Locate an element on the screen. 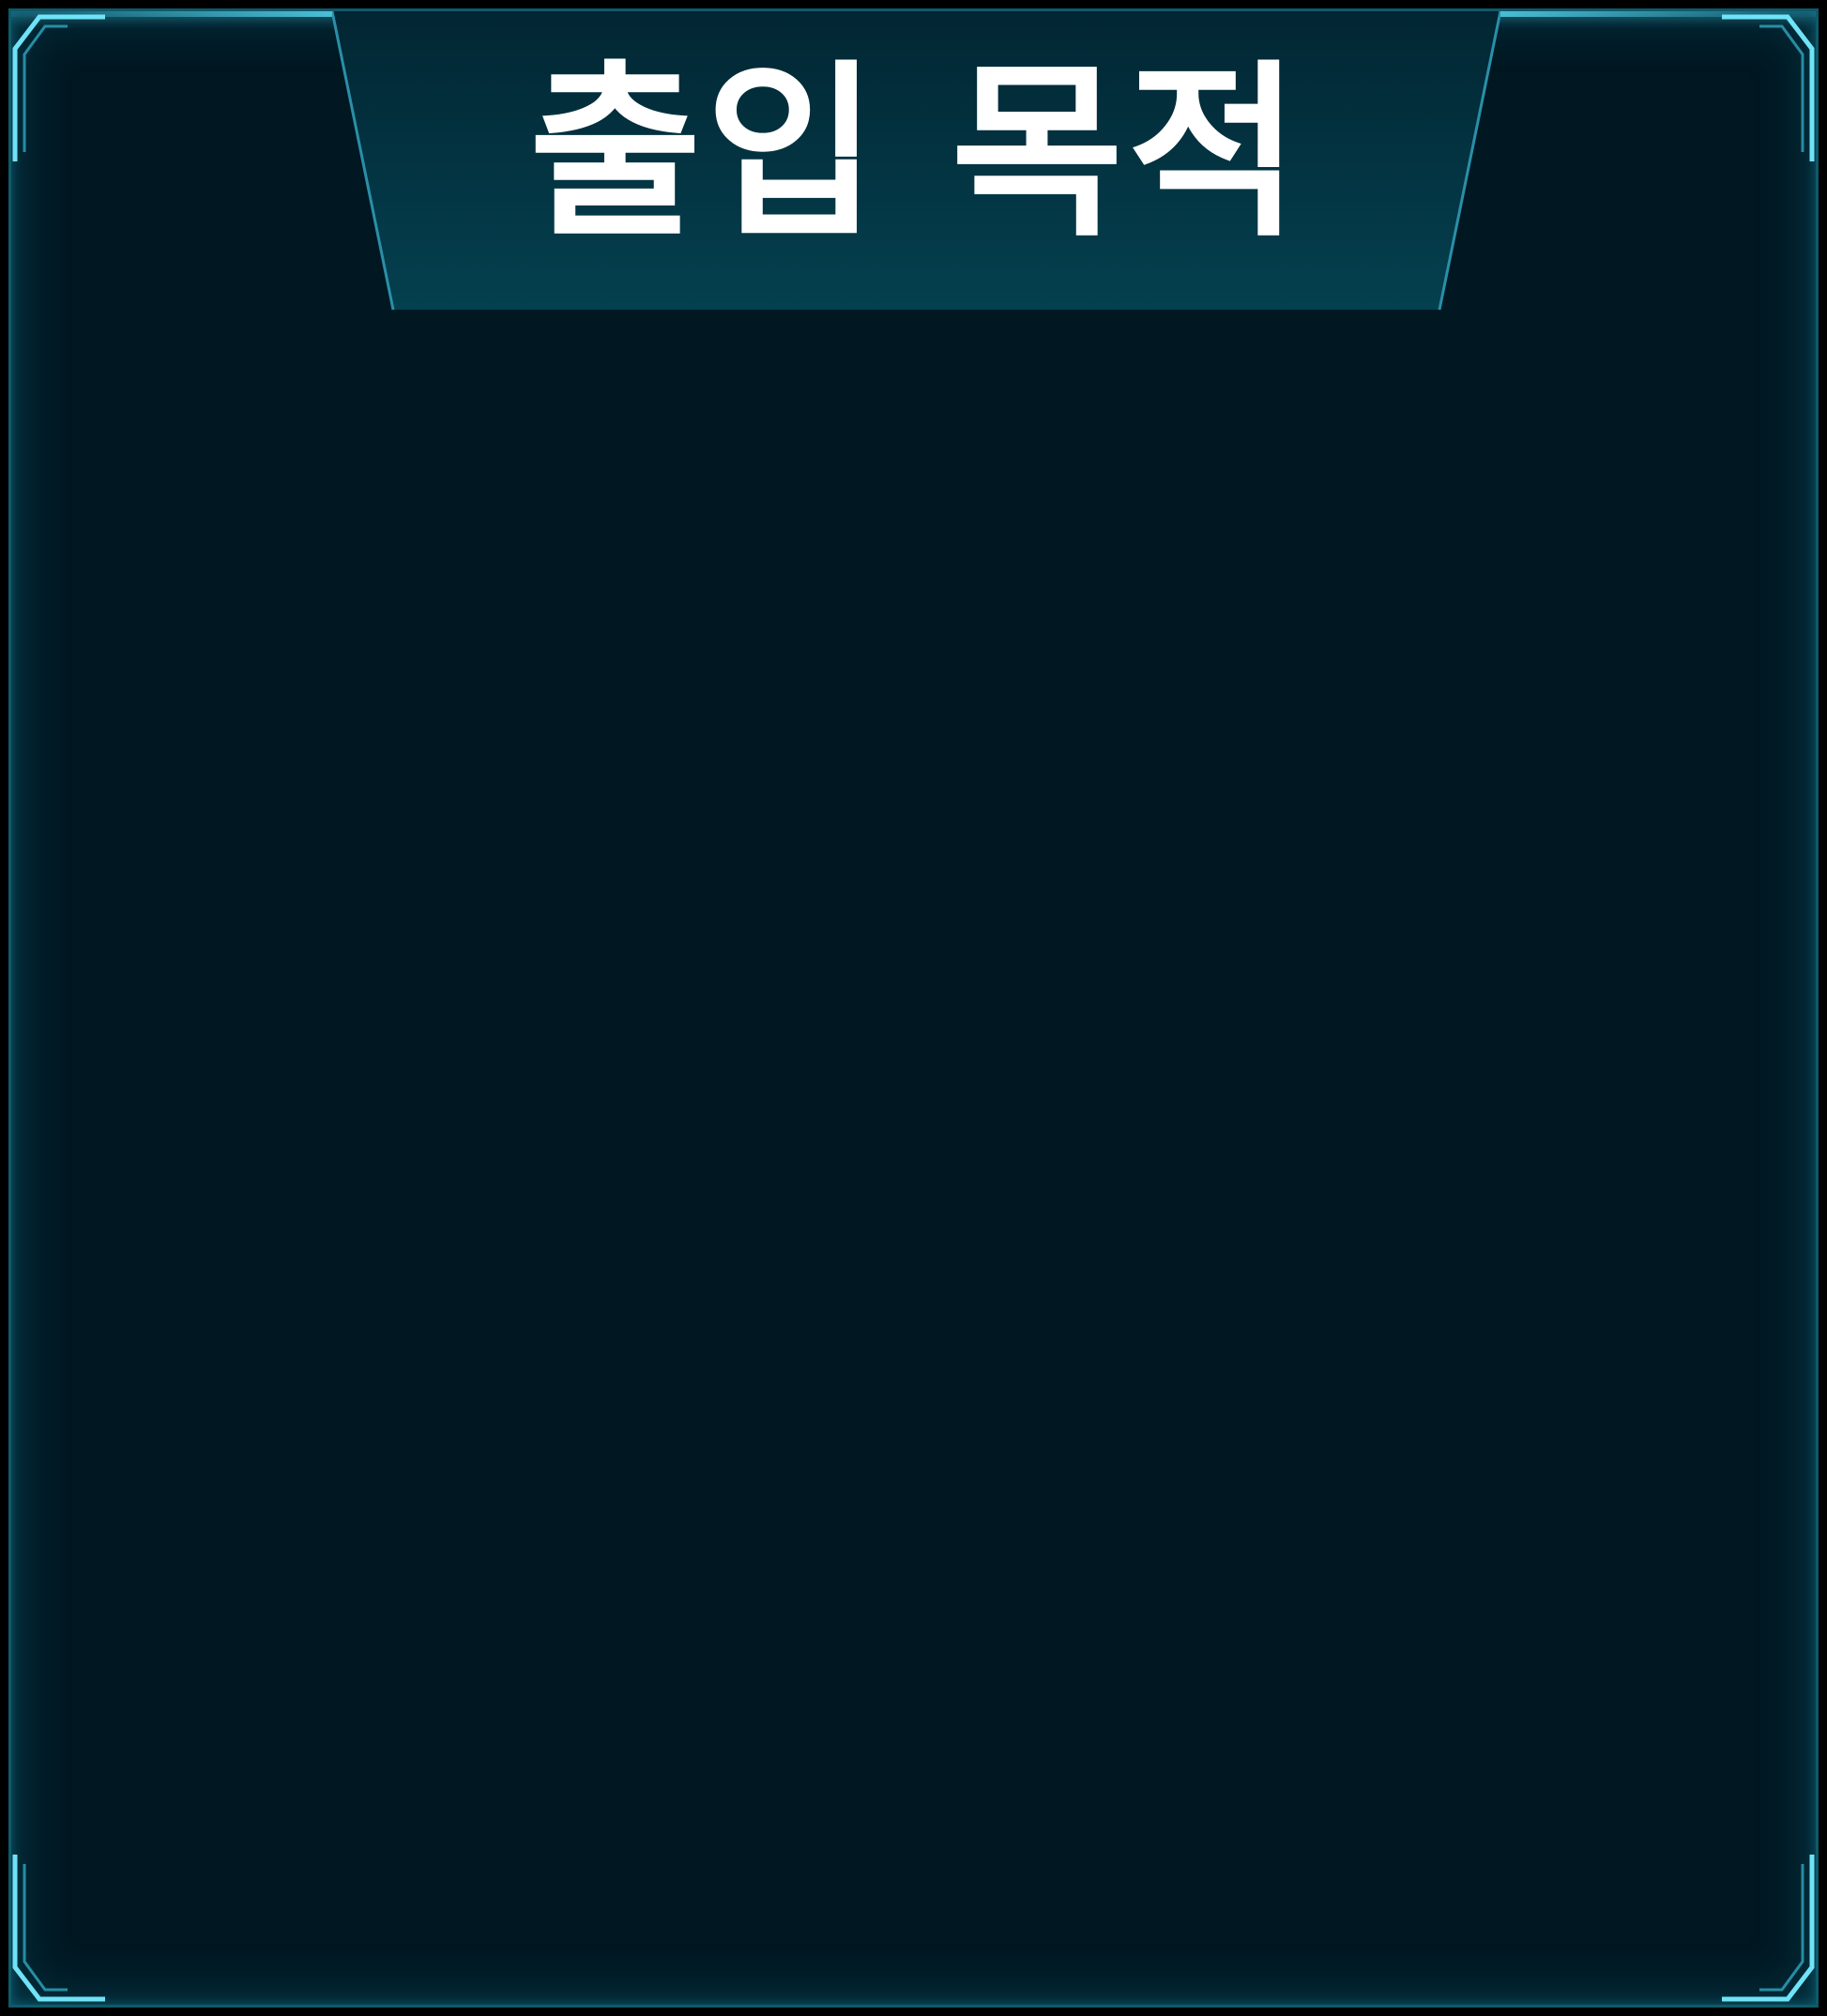 This screenshot has width=1827, height=2016. corner-top-left-icon is located at coordinates (67, 86).